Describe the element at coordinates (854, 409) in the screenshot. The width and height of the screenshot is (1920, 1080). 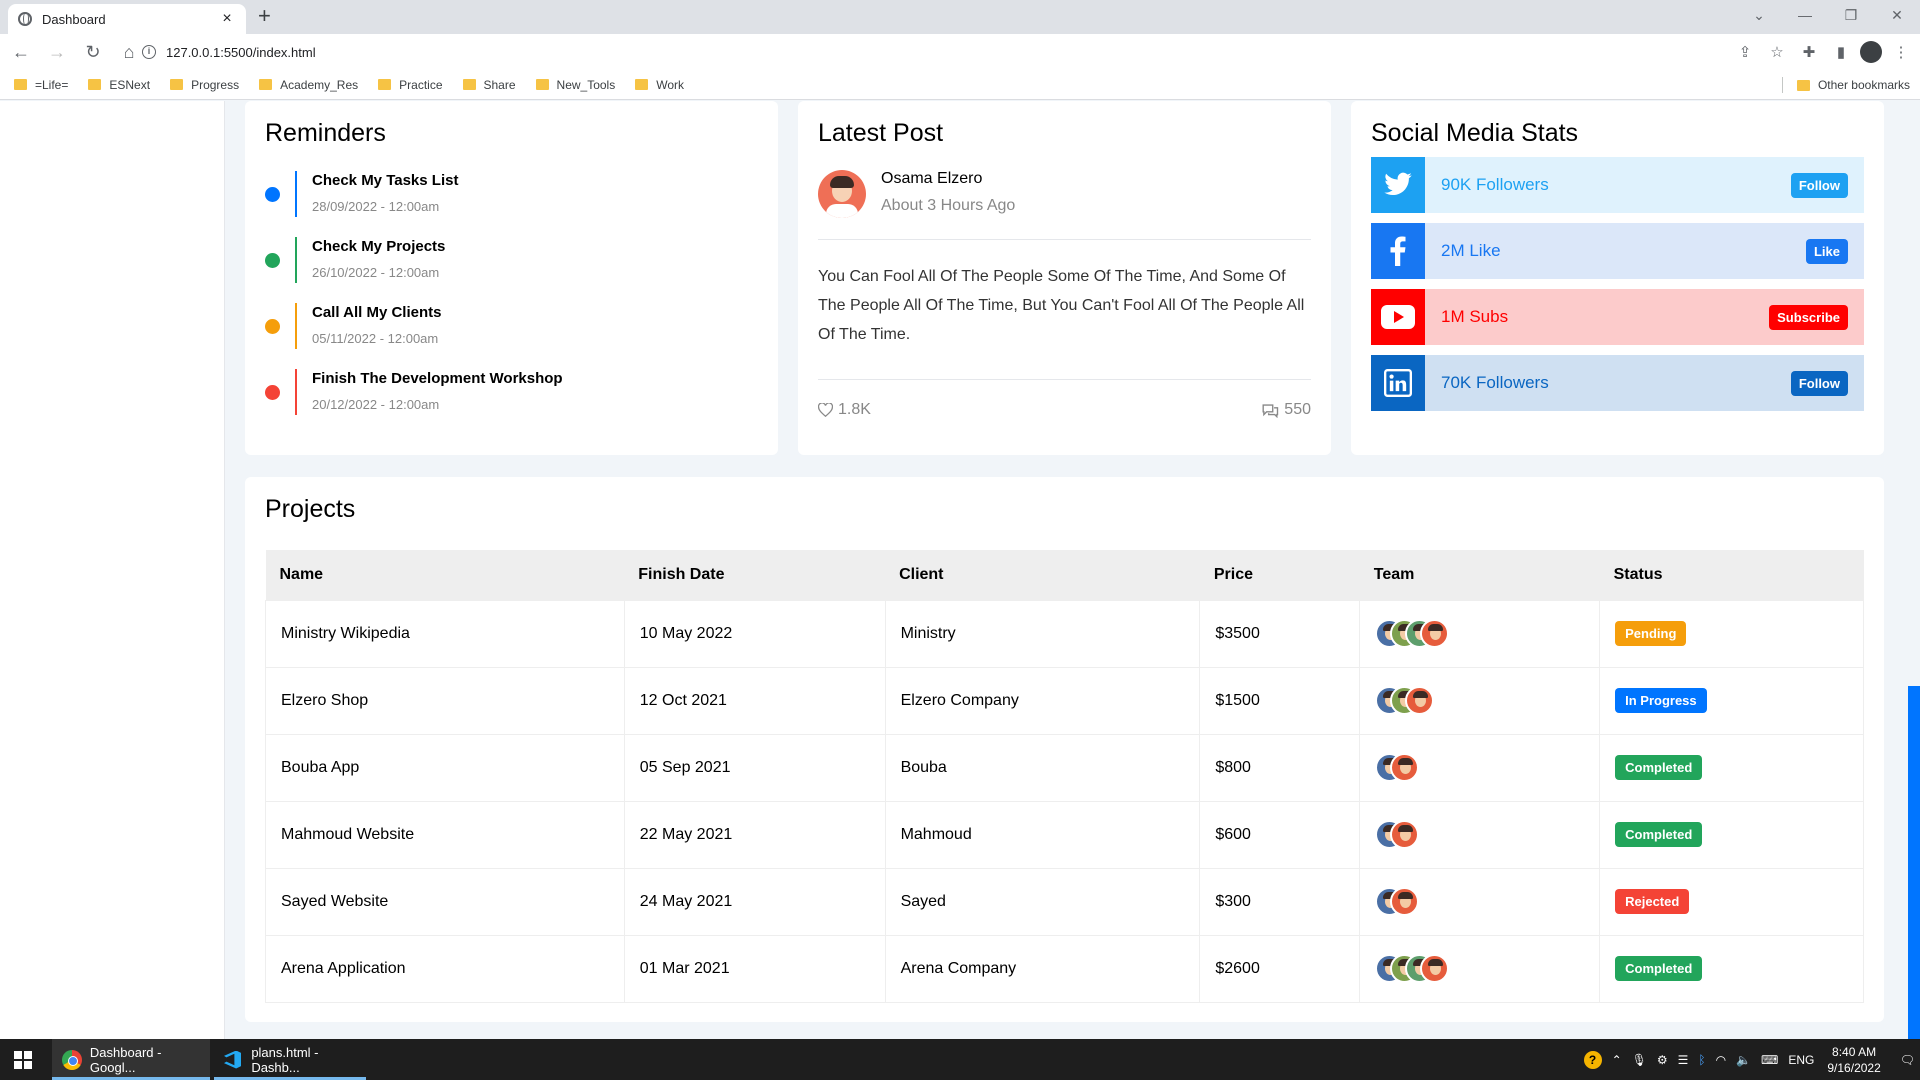
I see `likes-count: 1.8K` at that location.